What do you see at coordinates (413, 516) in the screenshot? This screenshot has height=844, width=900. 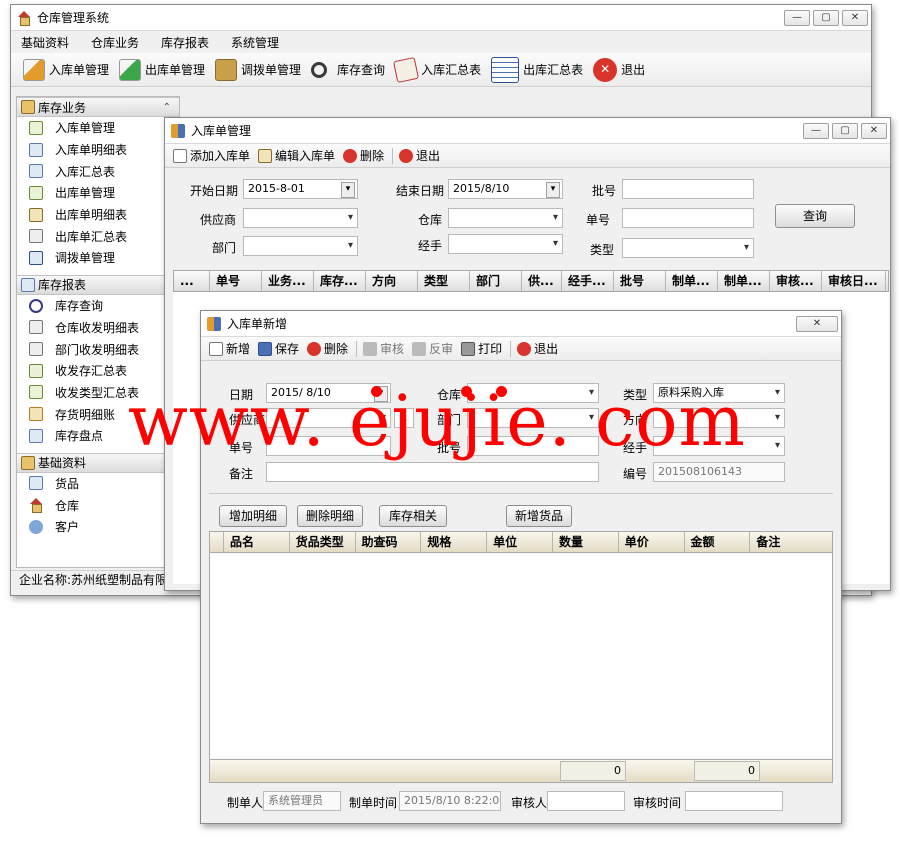 I see `stock-related-button: 库存相关` at bounding box center [413, 516].